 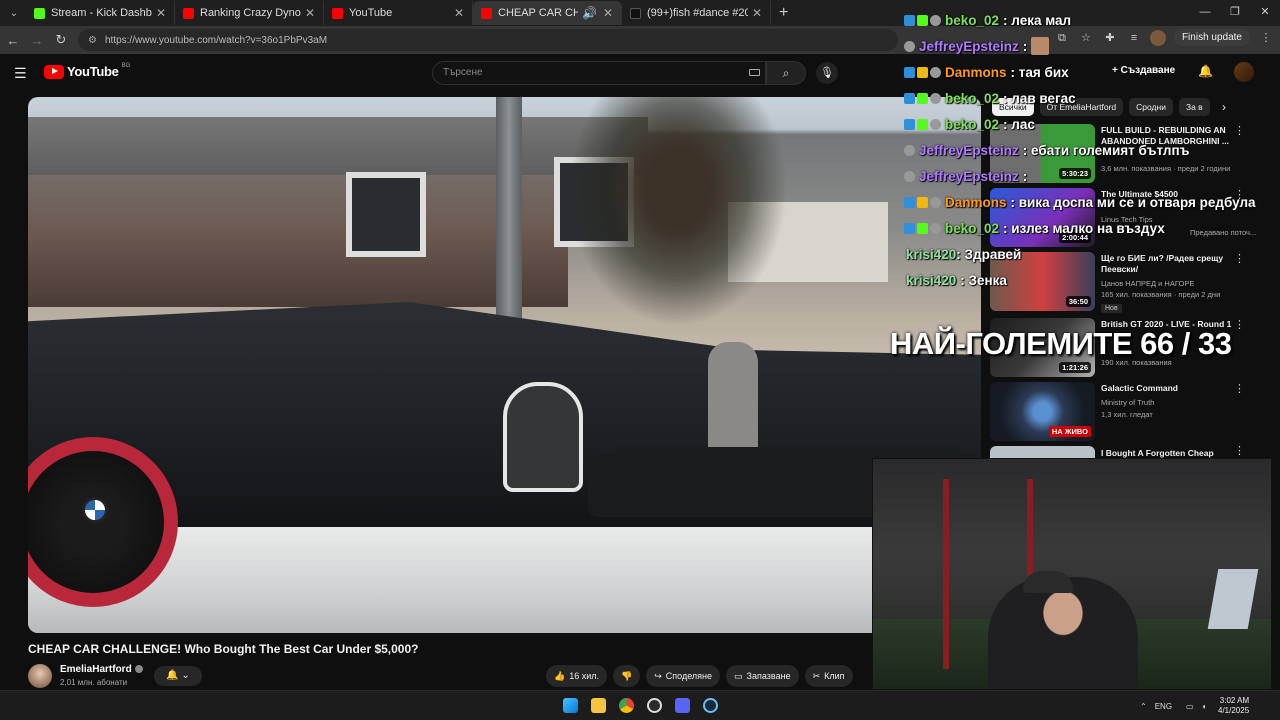 I want to click on like-count: 16 хил., so click(x=584, y=676).